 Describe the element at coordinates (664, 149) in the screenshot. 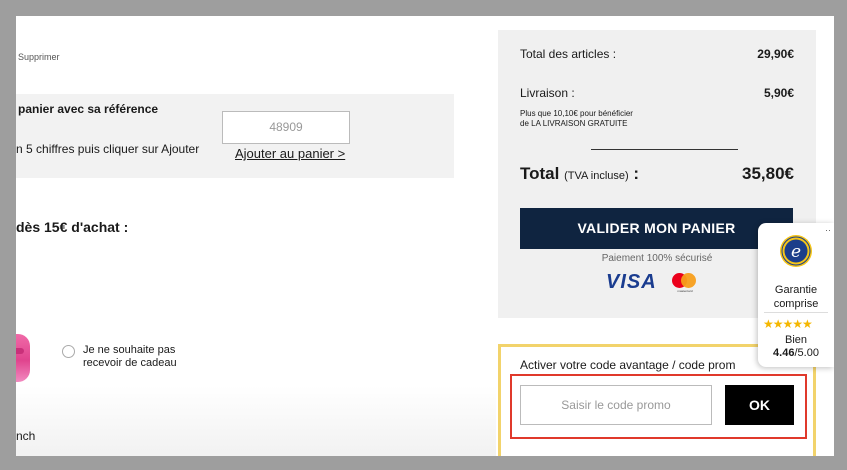

I see `summary-divider` at that location.